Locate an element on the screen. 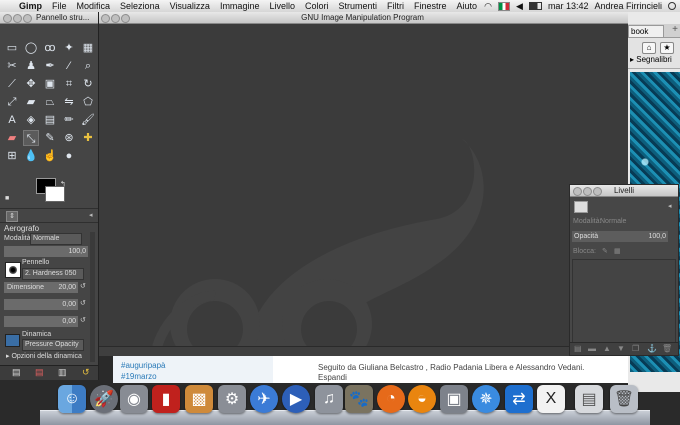 This screenshot has width=680, height=425. clock: mar 13:42 is located at coordinates (568, 6).